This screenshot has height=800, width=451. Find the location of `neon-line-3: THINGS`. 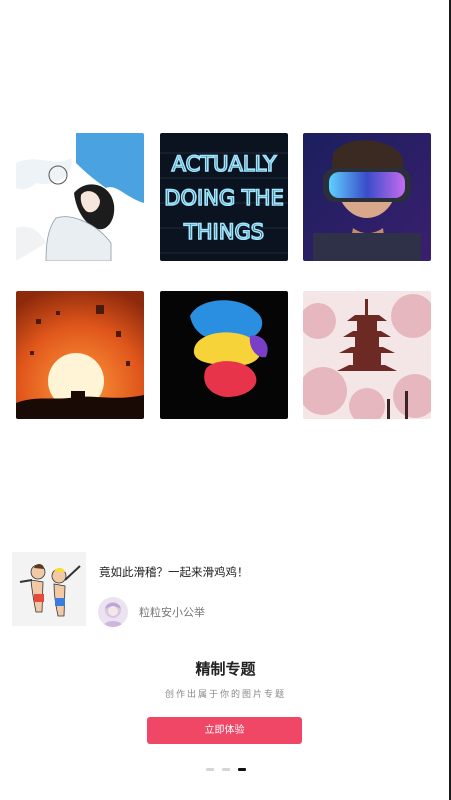

neon-line-3: THINGS is located at coordinates (223, 232).